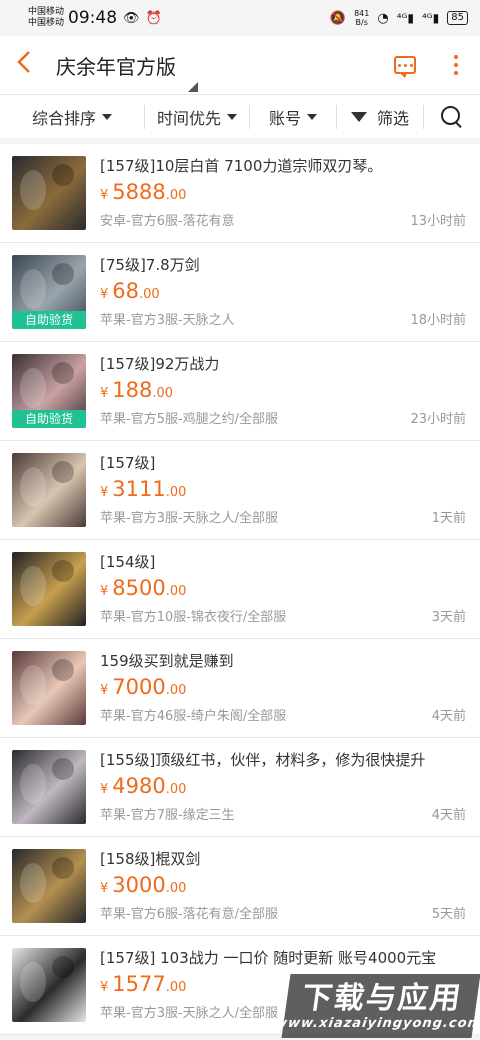 Image resolution: width=480 pixels, height=1040 pixels. I want to click on carrier-1: 中国移动, so click(46, 12).